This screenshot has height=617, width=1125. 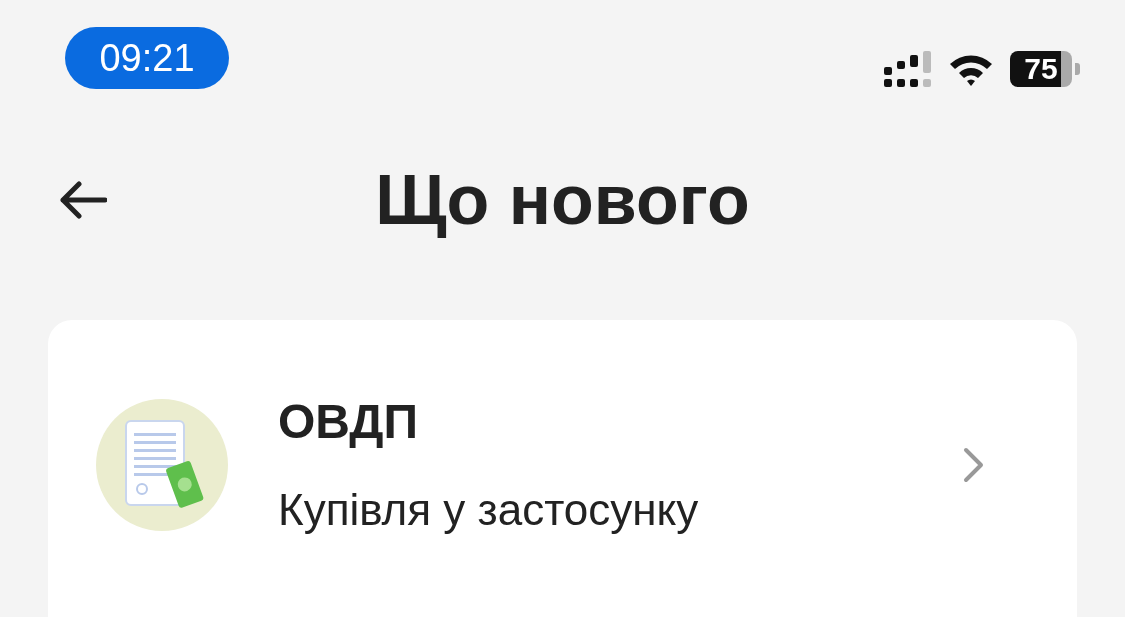 What do you see at coordinates (971, 69) in the screenshot?
I see `wifi-icon` at bounding box center [971, 69].